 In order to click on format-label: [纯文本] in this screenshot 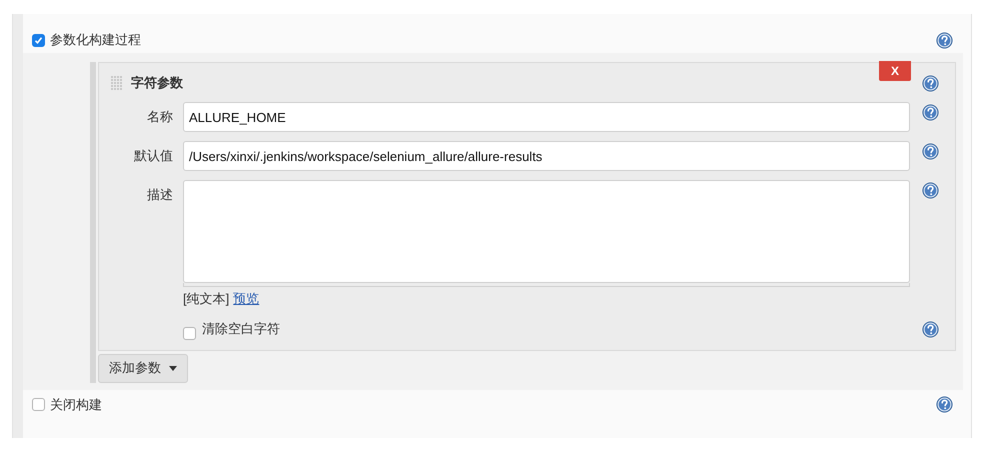, I will do `click(206, 299)`.